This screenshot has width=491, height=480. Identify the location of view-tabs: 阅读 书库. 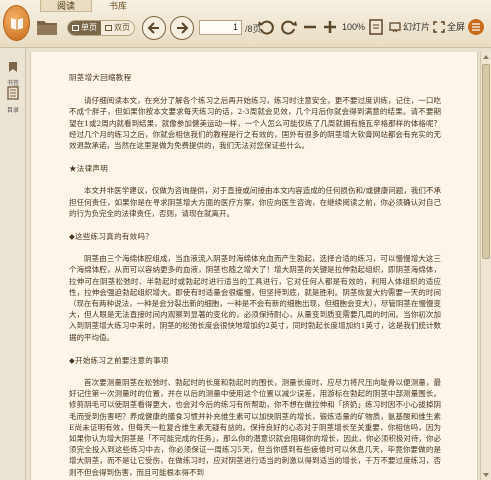
(92, 6).